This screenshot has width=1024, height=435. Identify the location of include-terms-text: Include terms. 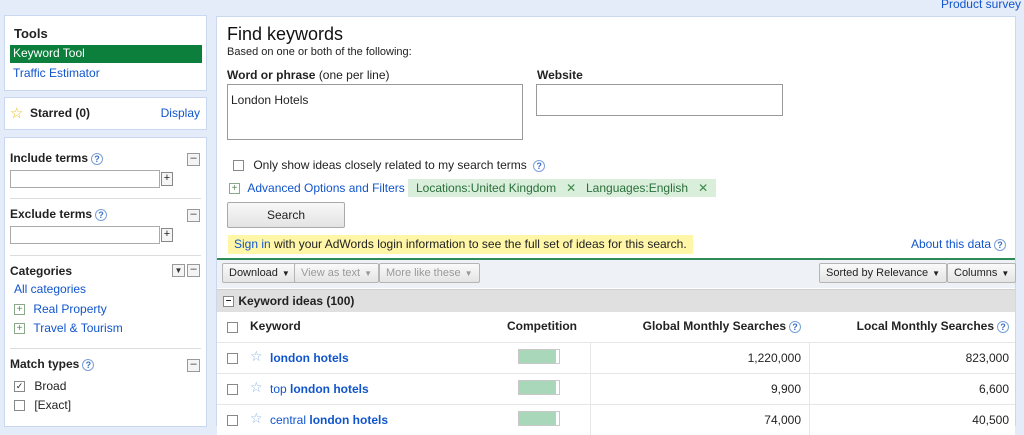
(49, 158).